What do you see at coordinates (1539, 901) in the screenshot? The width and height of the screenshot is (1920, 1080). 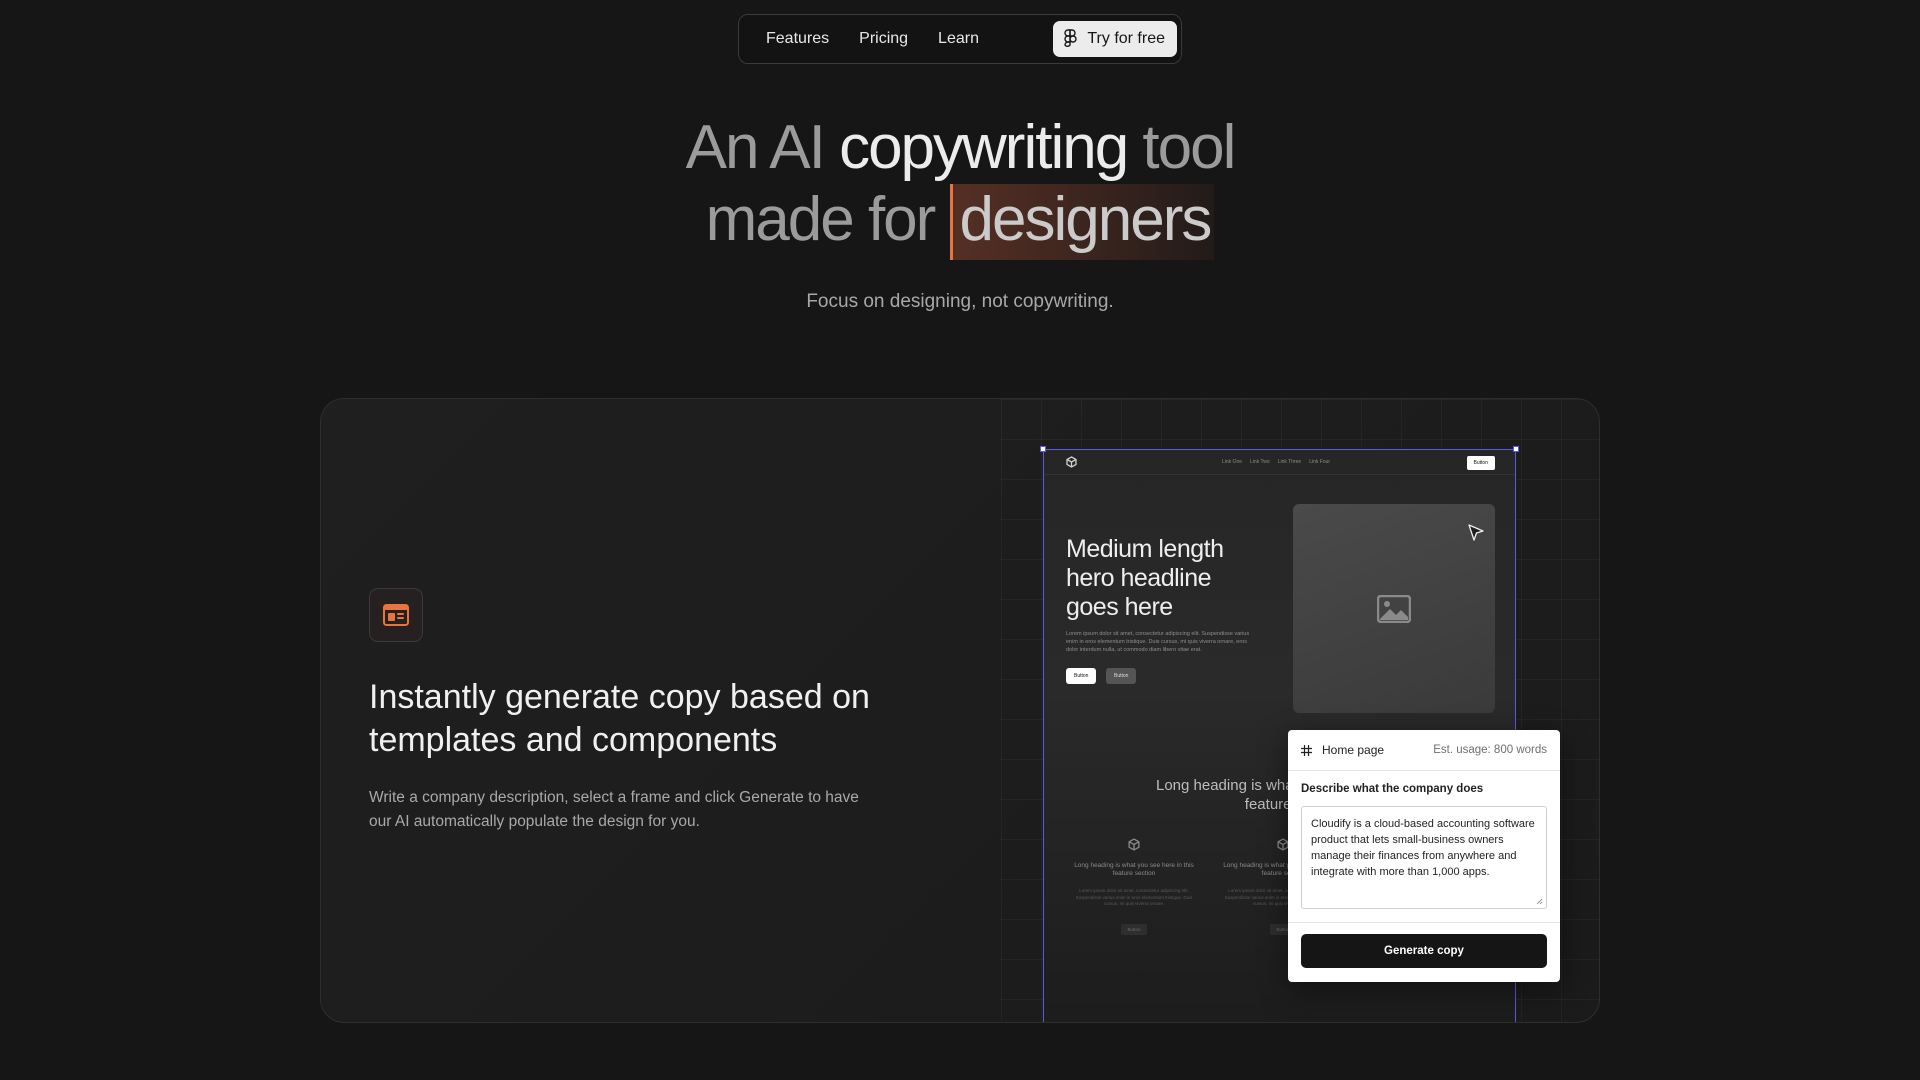 I see `resize-handle-icon` at bounding box center [1539, 901].